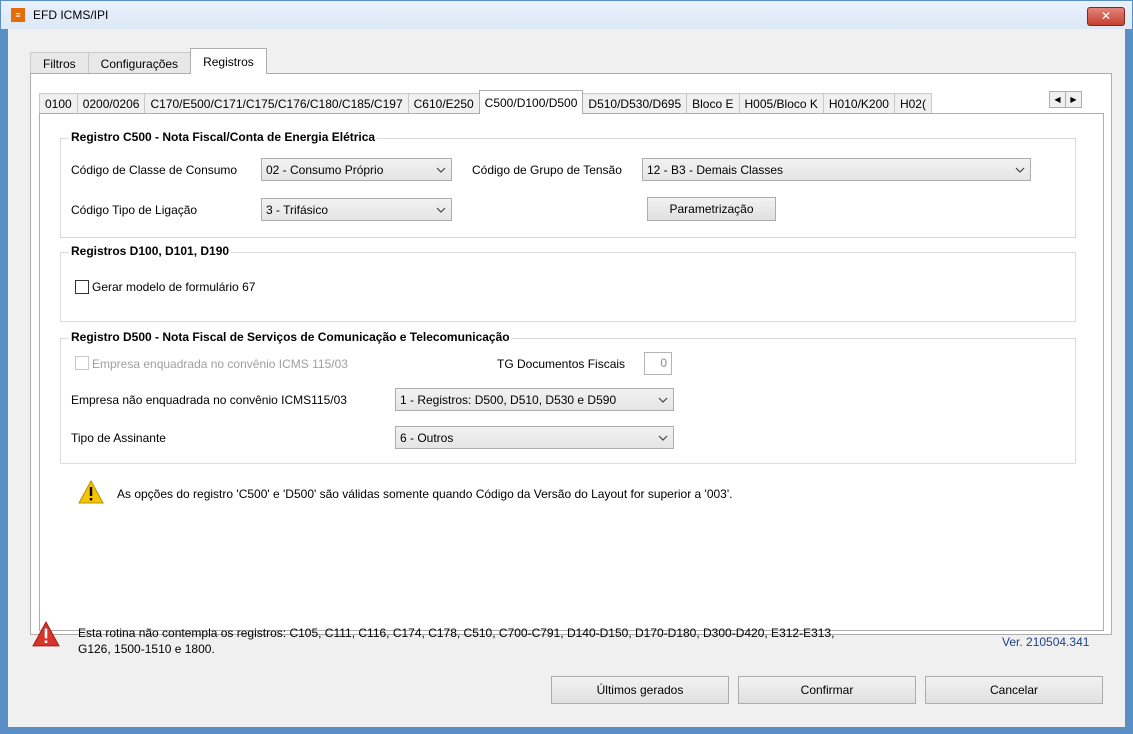 This screenshot has height=734, width=1133. What do you see at coordinates (1057, 99) in the screenshot?
I see `scroll-left-icon: ◀` at bounding box center [1057, 99].